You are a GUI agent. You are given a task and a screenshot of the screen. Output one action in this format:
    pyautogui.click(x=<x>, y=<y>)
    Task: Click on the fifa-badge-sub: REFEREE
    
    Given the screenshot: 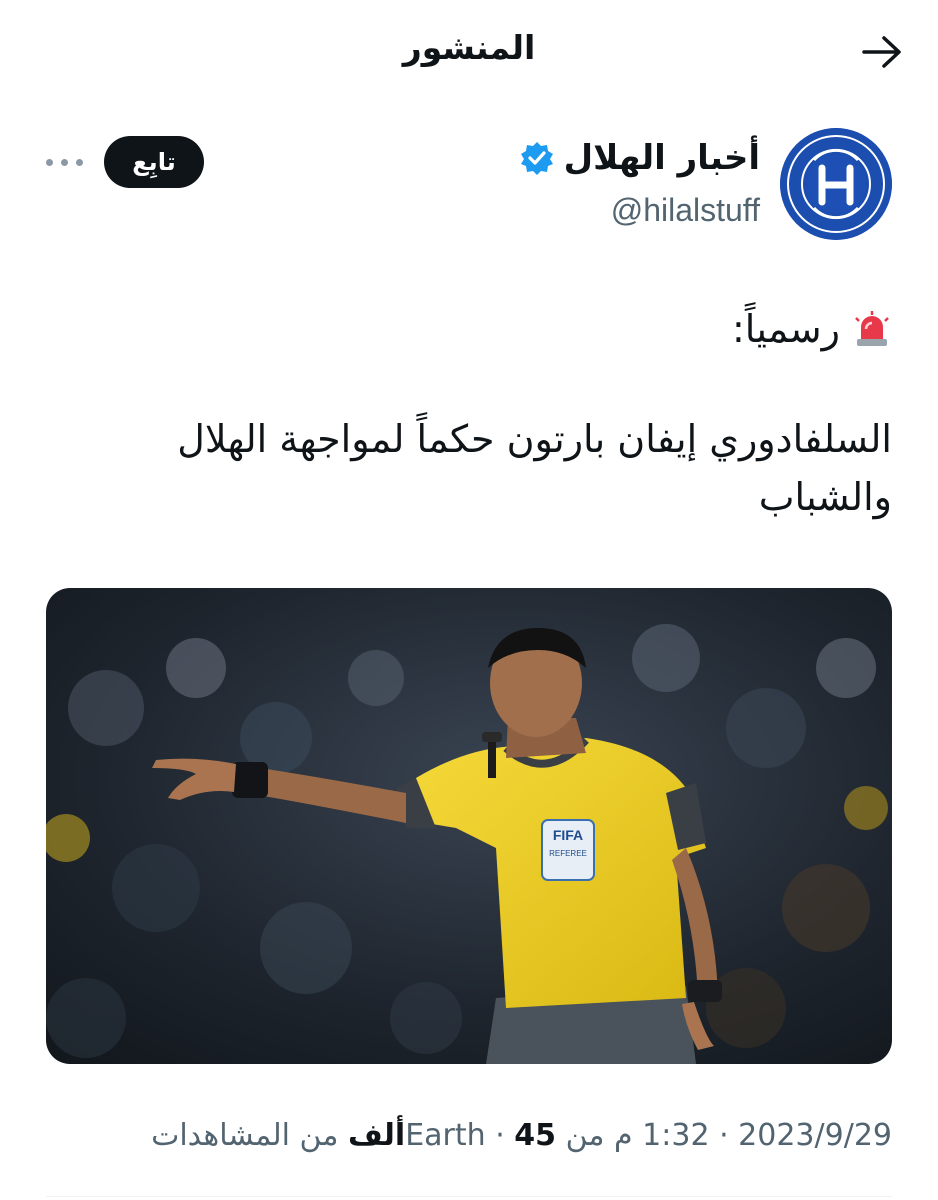 What is the action you would take?
    pyautogui.click(x=568, y=853)
    